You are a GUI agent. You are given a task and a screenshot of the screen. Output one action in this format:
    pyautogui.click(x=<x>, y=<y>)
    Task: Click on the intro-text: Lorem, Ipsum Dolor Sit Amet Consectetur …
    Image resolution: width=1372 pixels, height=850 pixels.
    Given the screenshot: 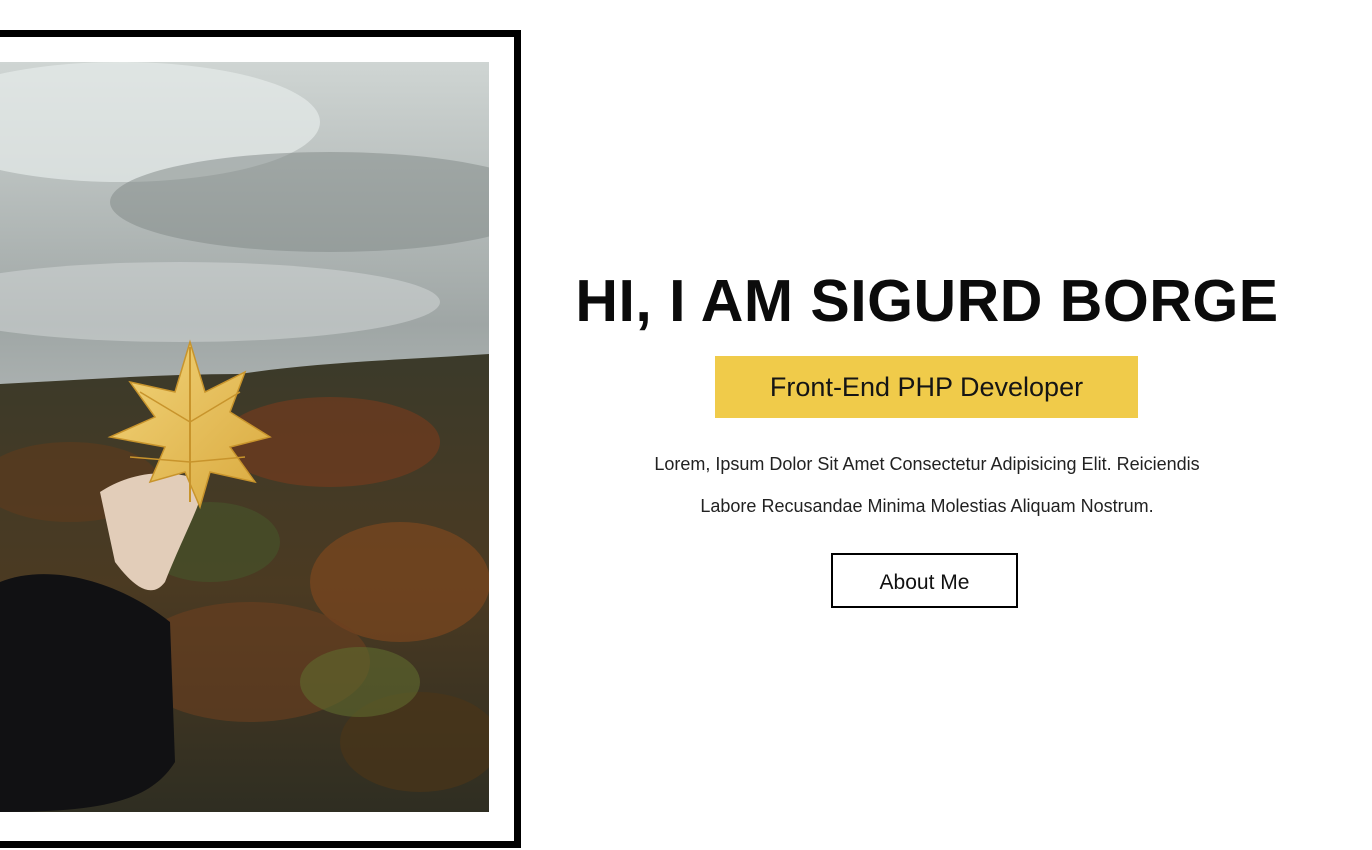 What is the action you would take?
    pyautogui.click(x=927, y=485)
    